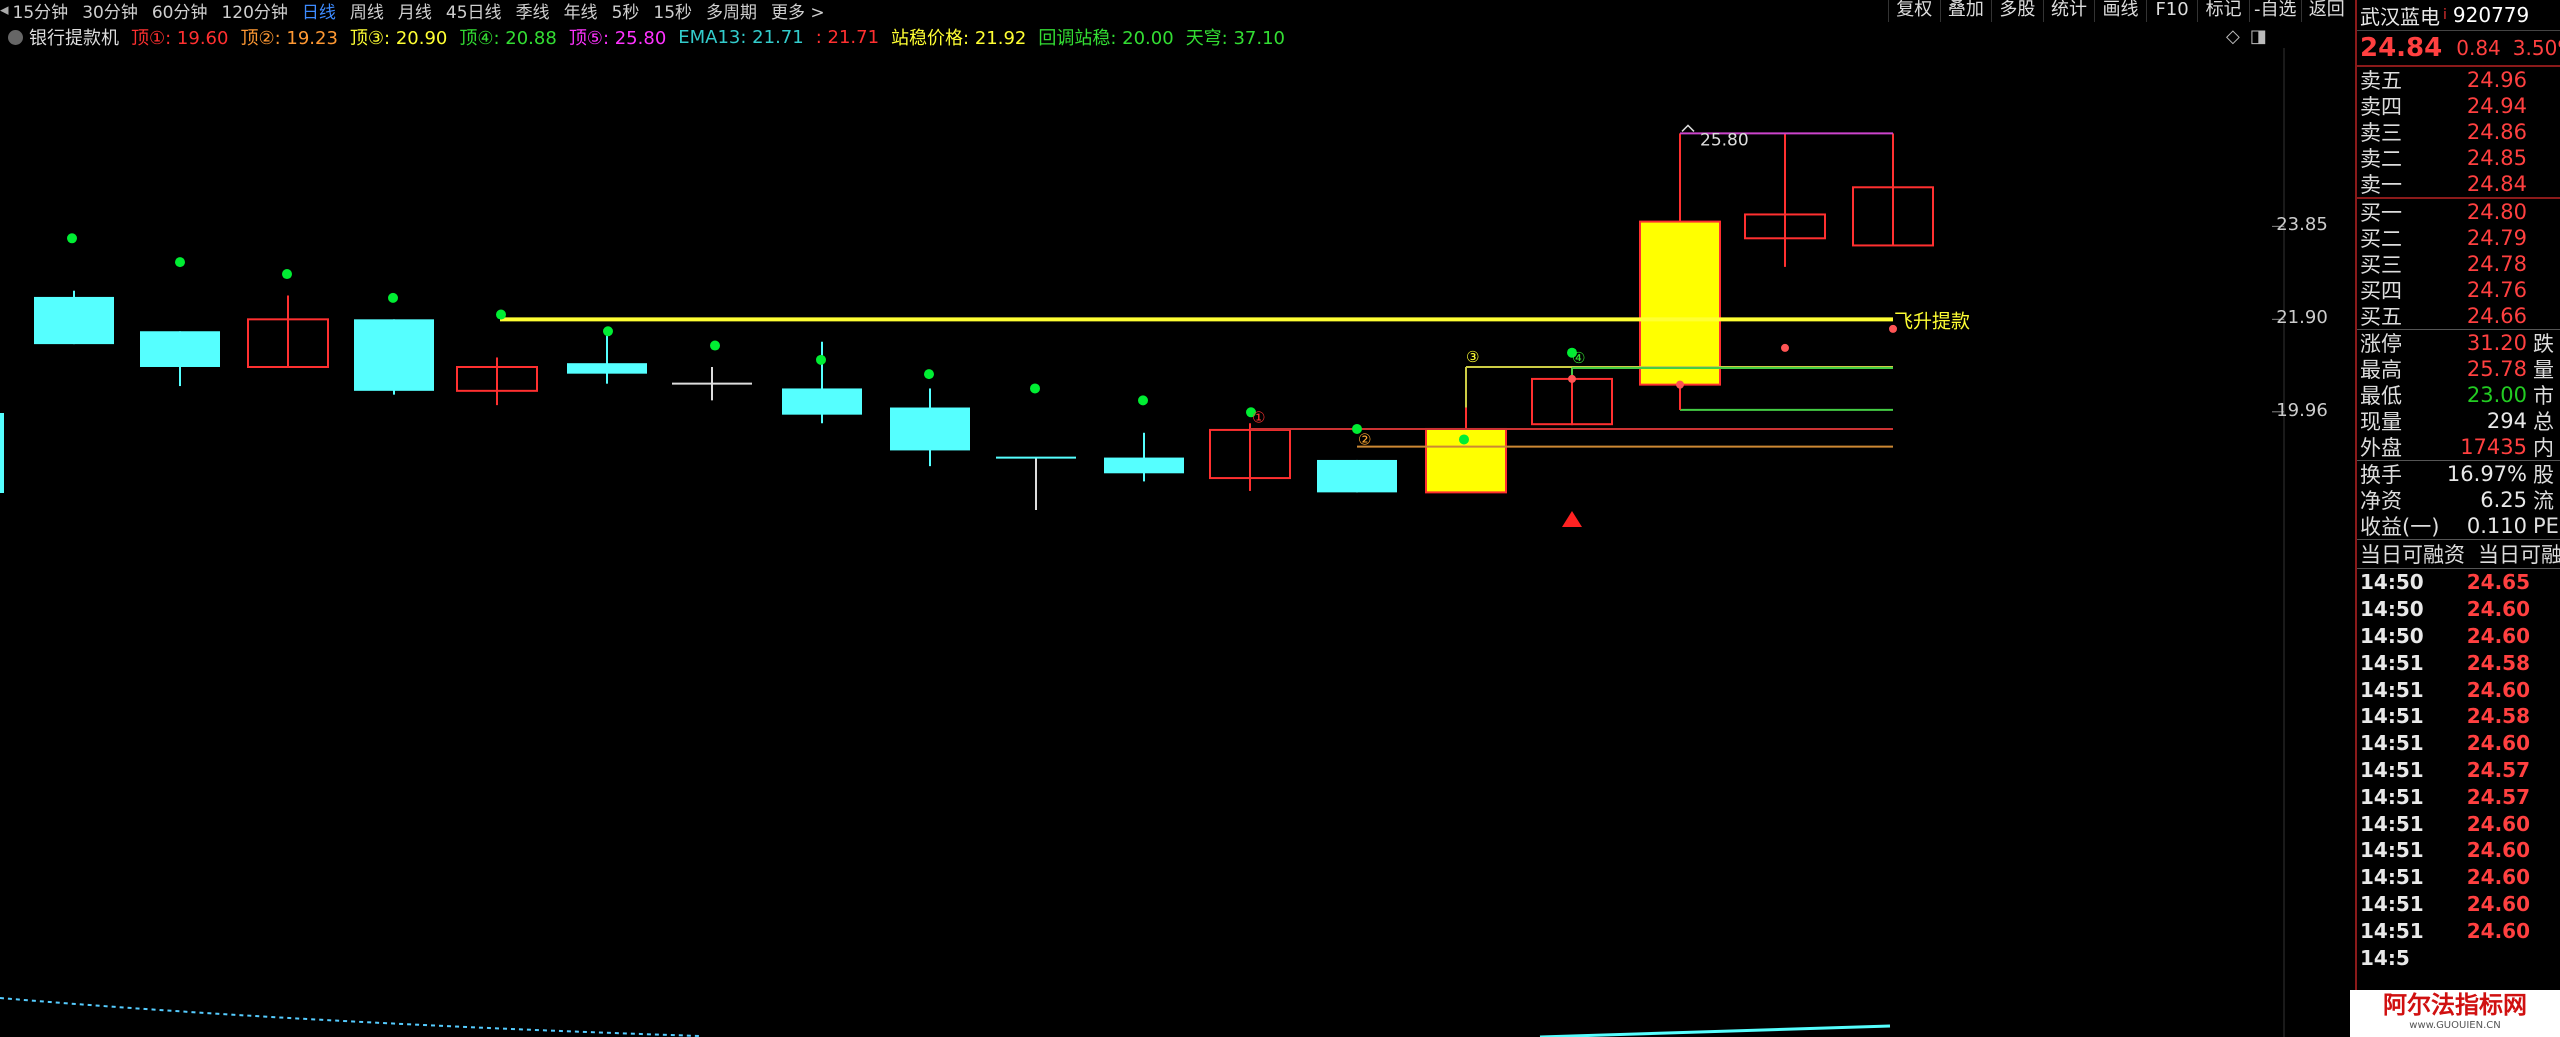  Describe the element at coordinates (1724, 140) in the screenshot. I see `high-price-label: 25.80` at that location.